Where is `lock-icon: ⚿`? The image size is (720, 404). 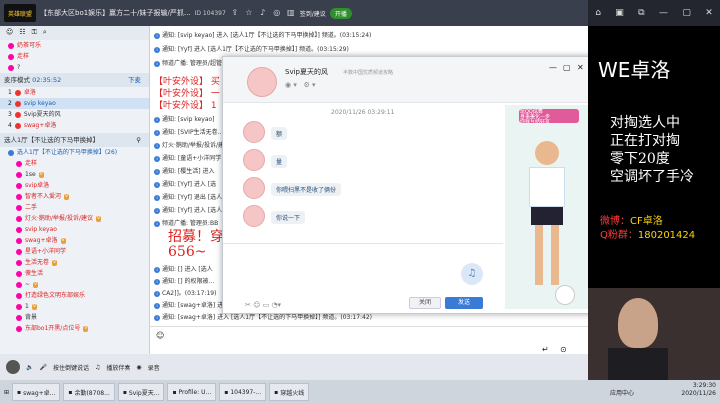 lock-icon: ⚿ is located at coordinates (34, 33).